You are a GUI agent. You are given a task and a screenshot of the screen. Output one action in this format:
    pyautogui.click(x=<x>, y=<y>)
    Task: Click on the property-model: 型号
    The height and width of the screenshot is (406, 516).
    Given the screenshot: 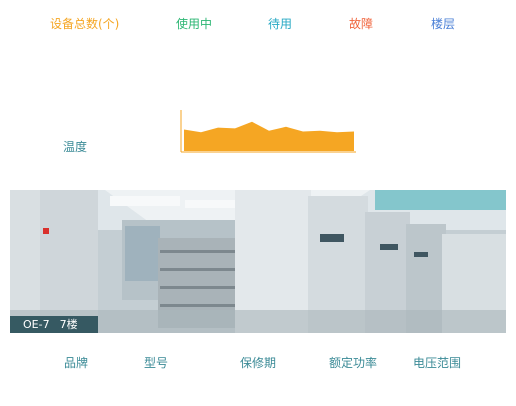 What is the action you would take?
    pyautogui.click(x=156, y=363)
    